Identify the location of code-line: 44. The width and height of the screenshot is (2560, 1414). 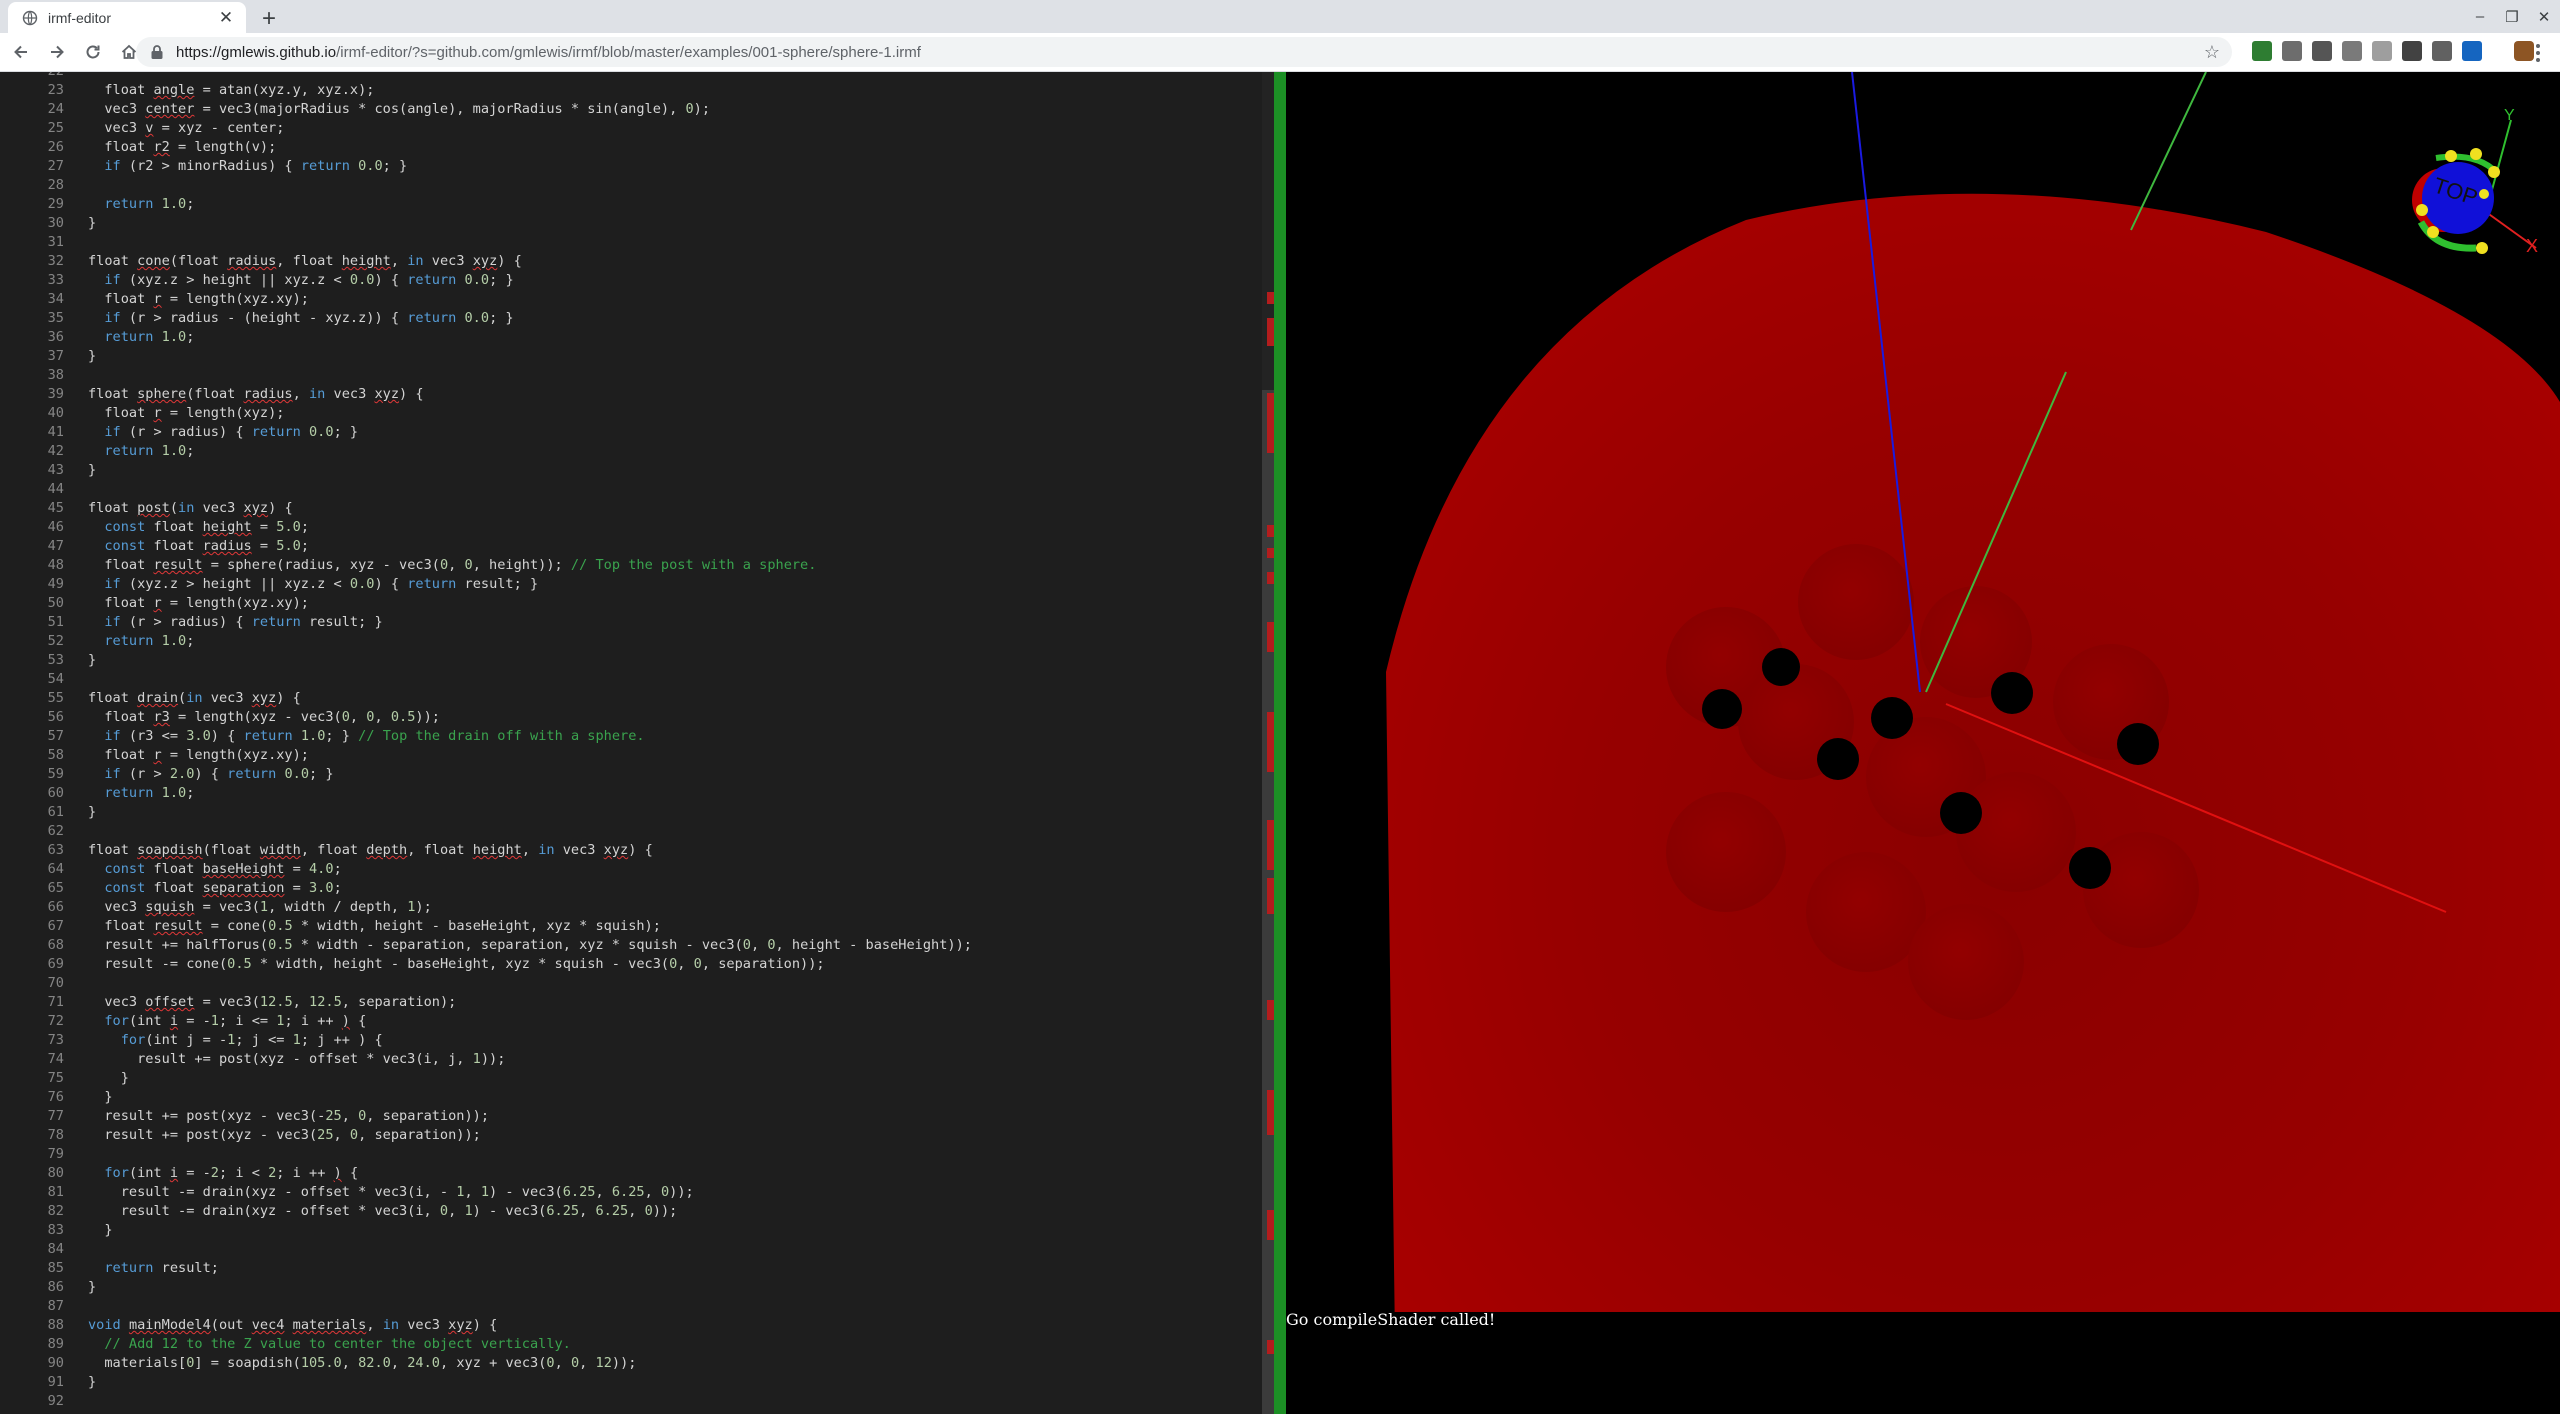
(631, 489).